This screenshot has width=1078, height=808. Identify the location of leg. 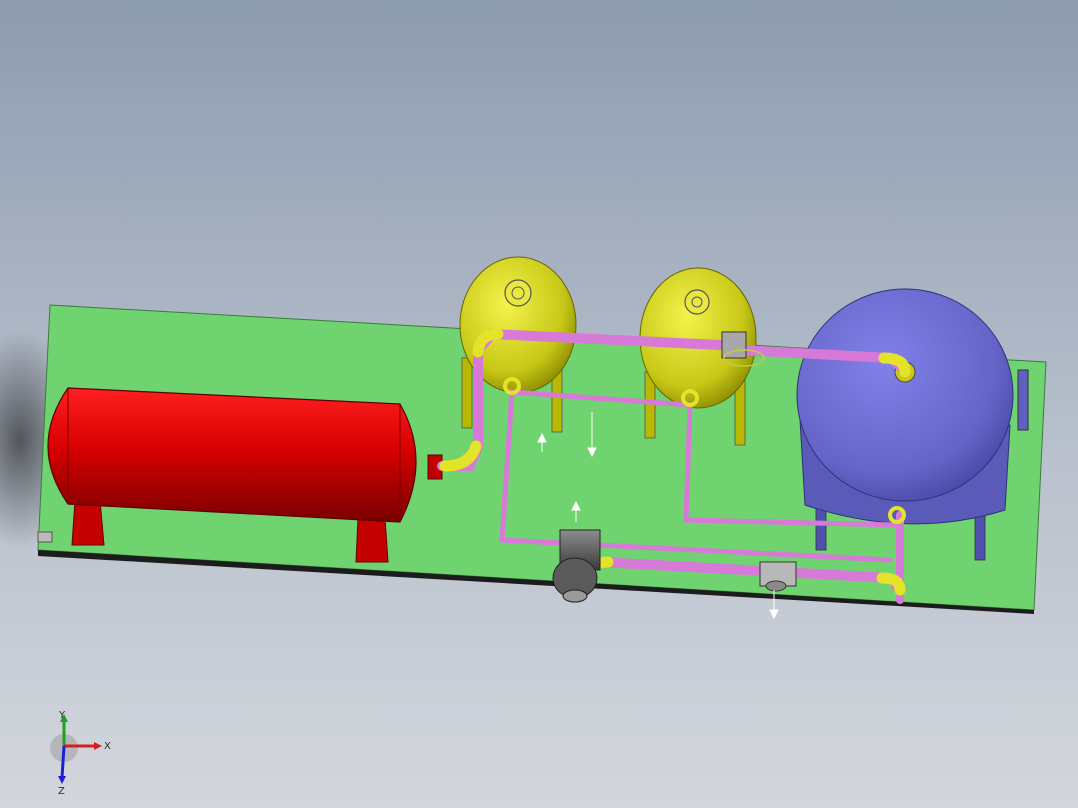
(467, 393).